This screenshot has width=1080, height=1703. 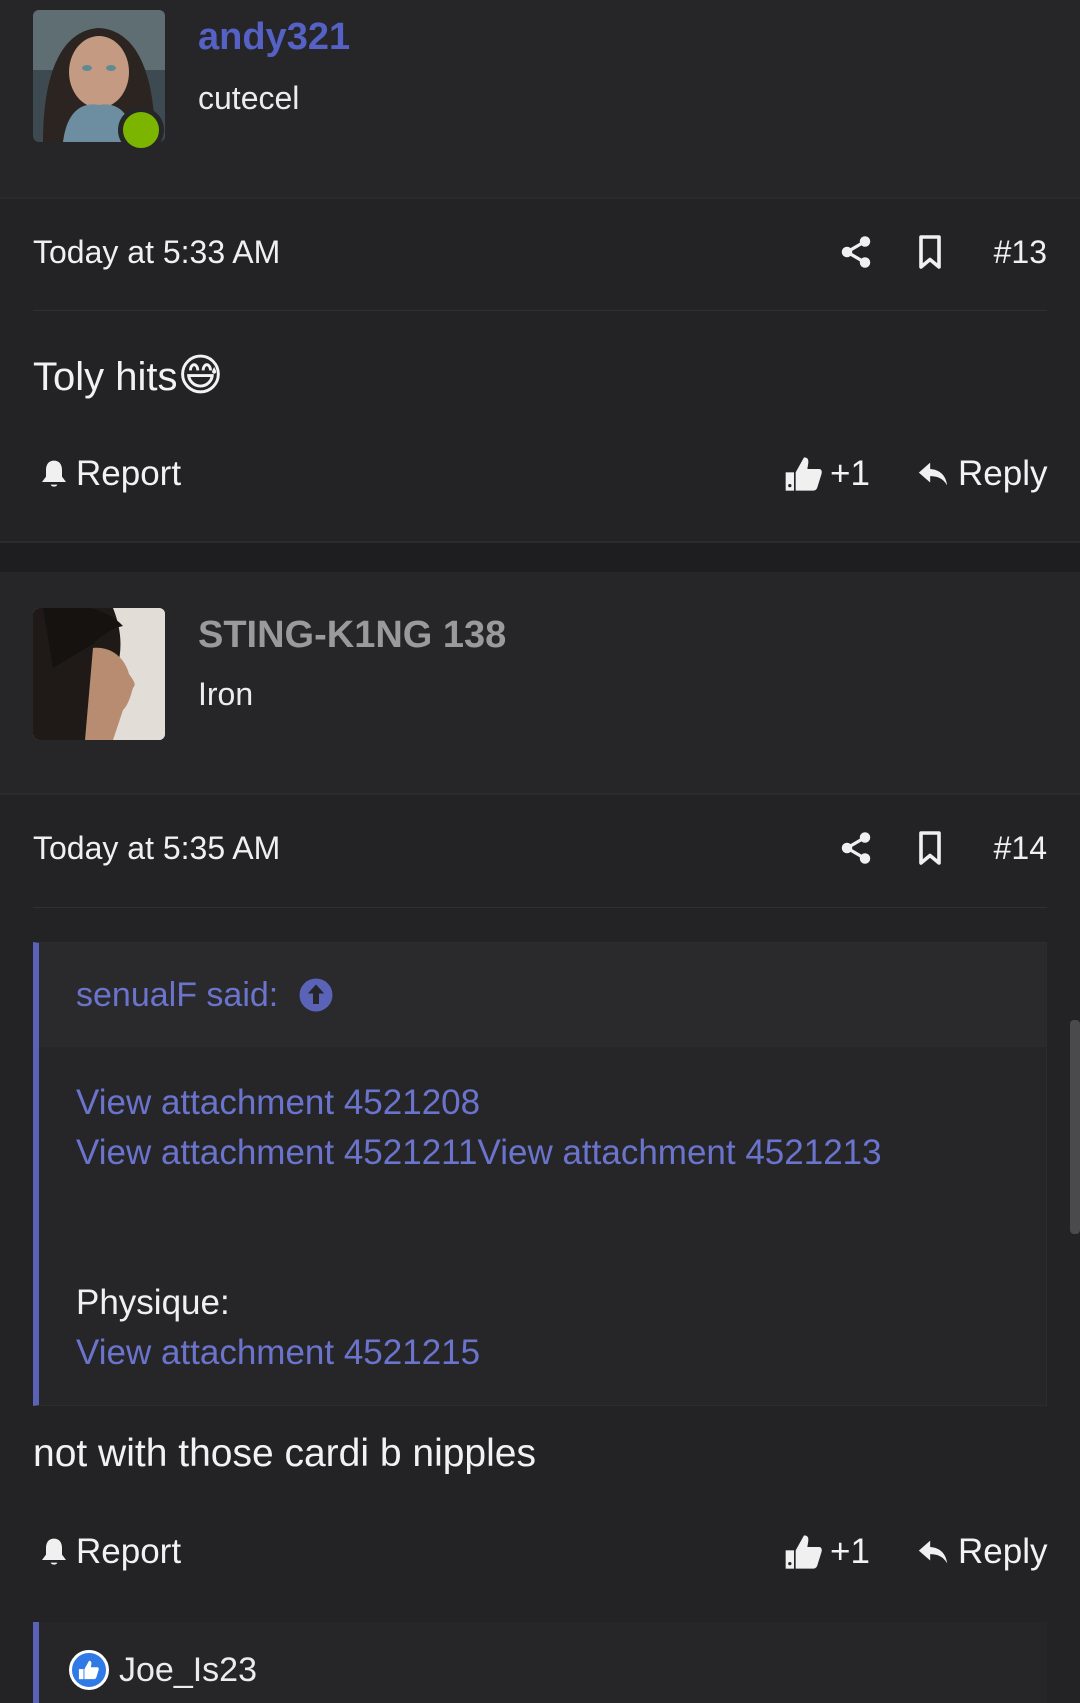 What do you see at coordinates (99, 674) in the screenshot?
I see `avatar` at bounding box center [99, 674].